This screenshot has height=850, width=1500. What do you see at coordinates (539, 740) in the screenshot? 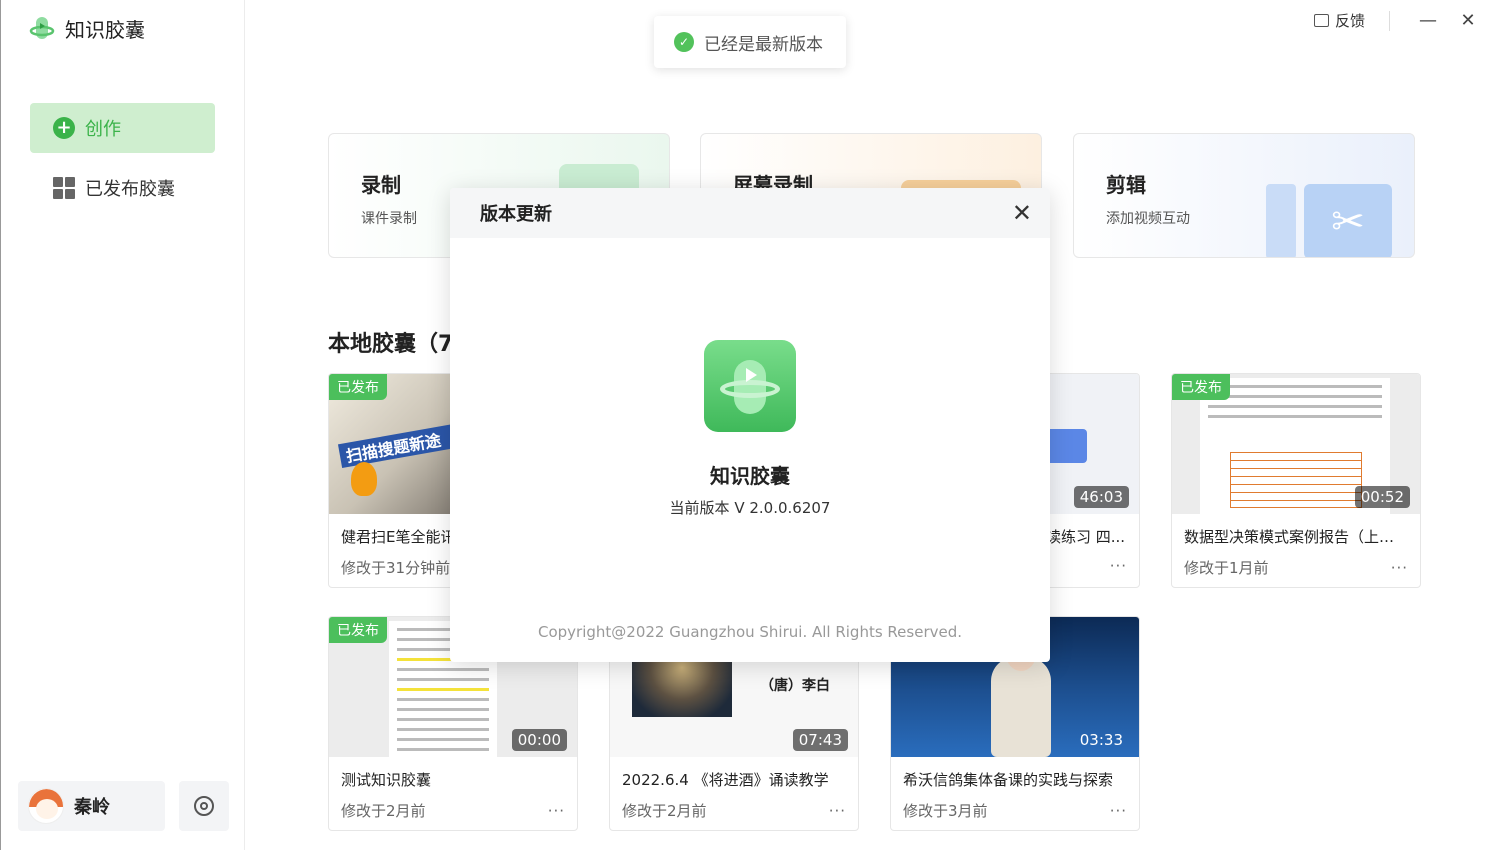
I see `capsule-duration: 00:00` at bounding box center [539, 740].